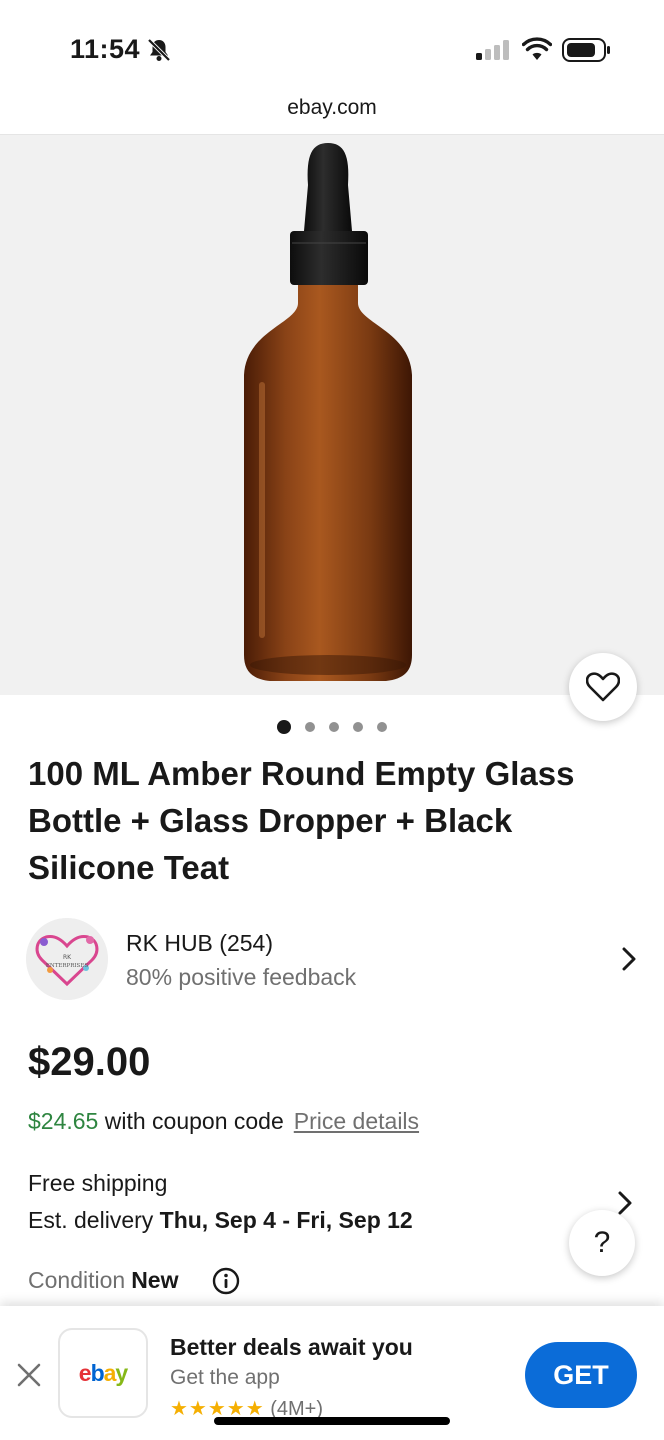 Image resolution: width=664 pixels, height=1440 pixels. I want to click on banner-title: Better deals await you, so click(291, 1347).